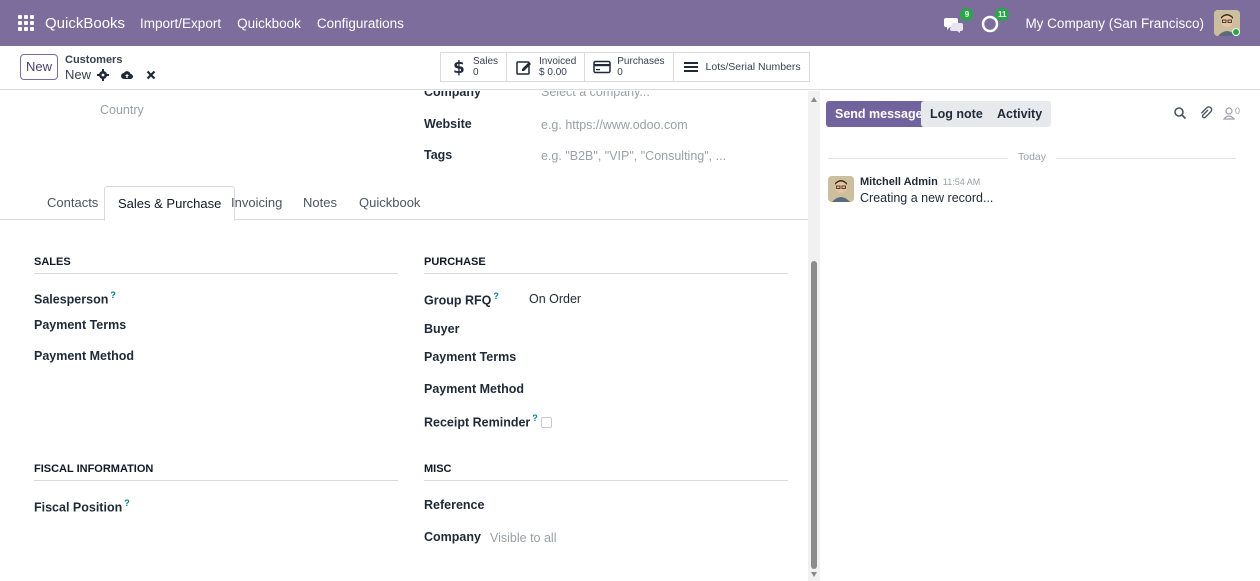 Image resolution: width=1260 pixels, height=581 pixels. Describe the element at coordinates (452, 95) in the screenshot. I see `company-label: Company` at that location.